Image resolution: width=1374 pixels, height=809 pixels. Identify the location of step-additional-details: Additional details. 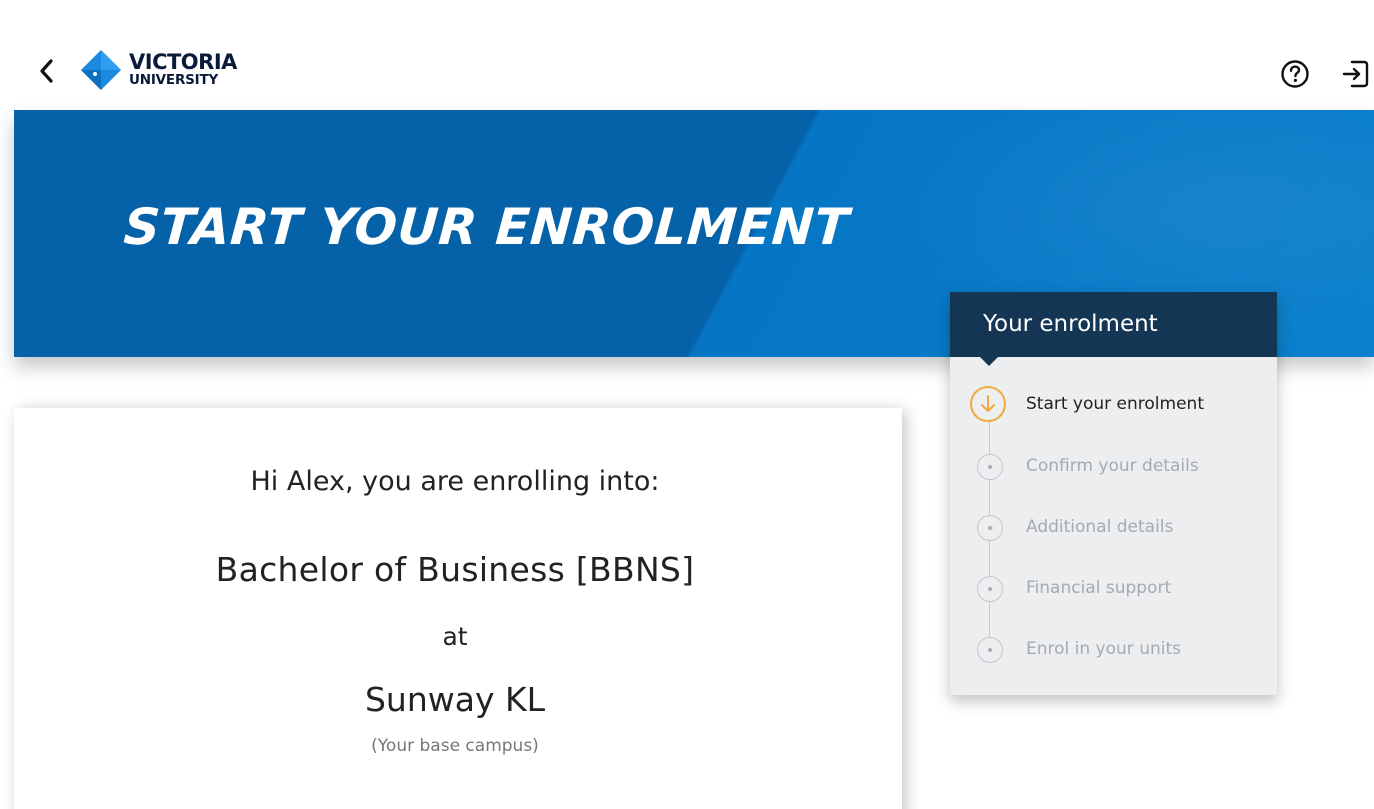
(1113, 535).